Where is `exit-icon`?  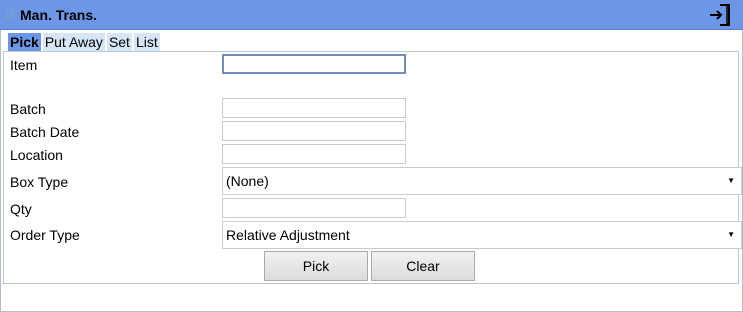
exit-icon is located at coordinates (720, 15).